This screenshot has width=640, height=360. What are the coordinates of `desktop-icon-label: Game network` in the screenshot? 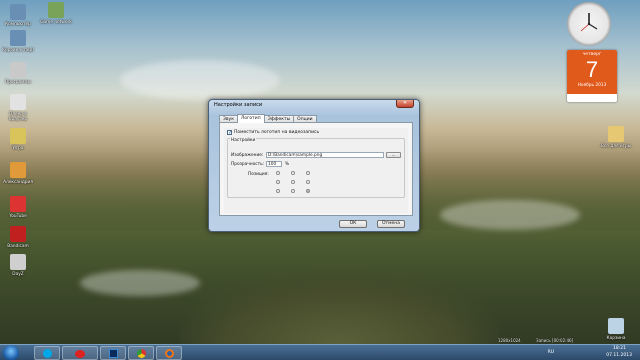 It's located at (56, 22).